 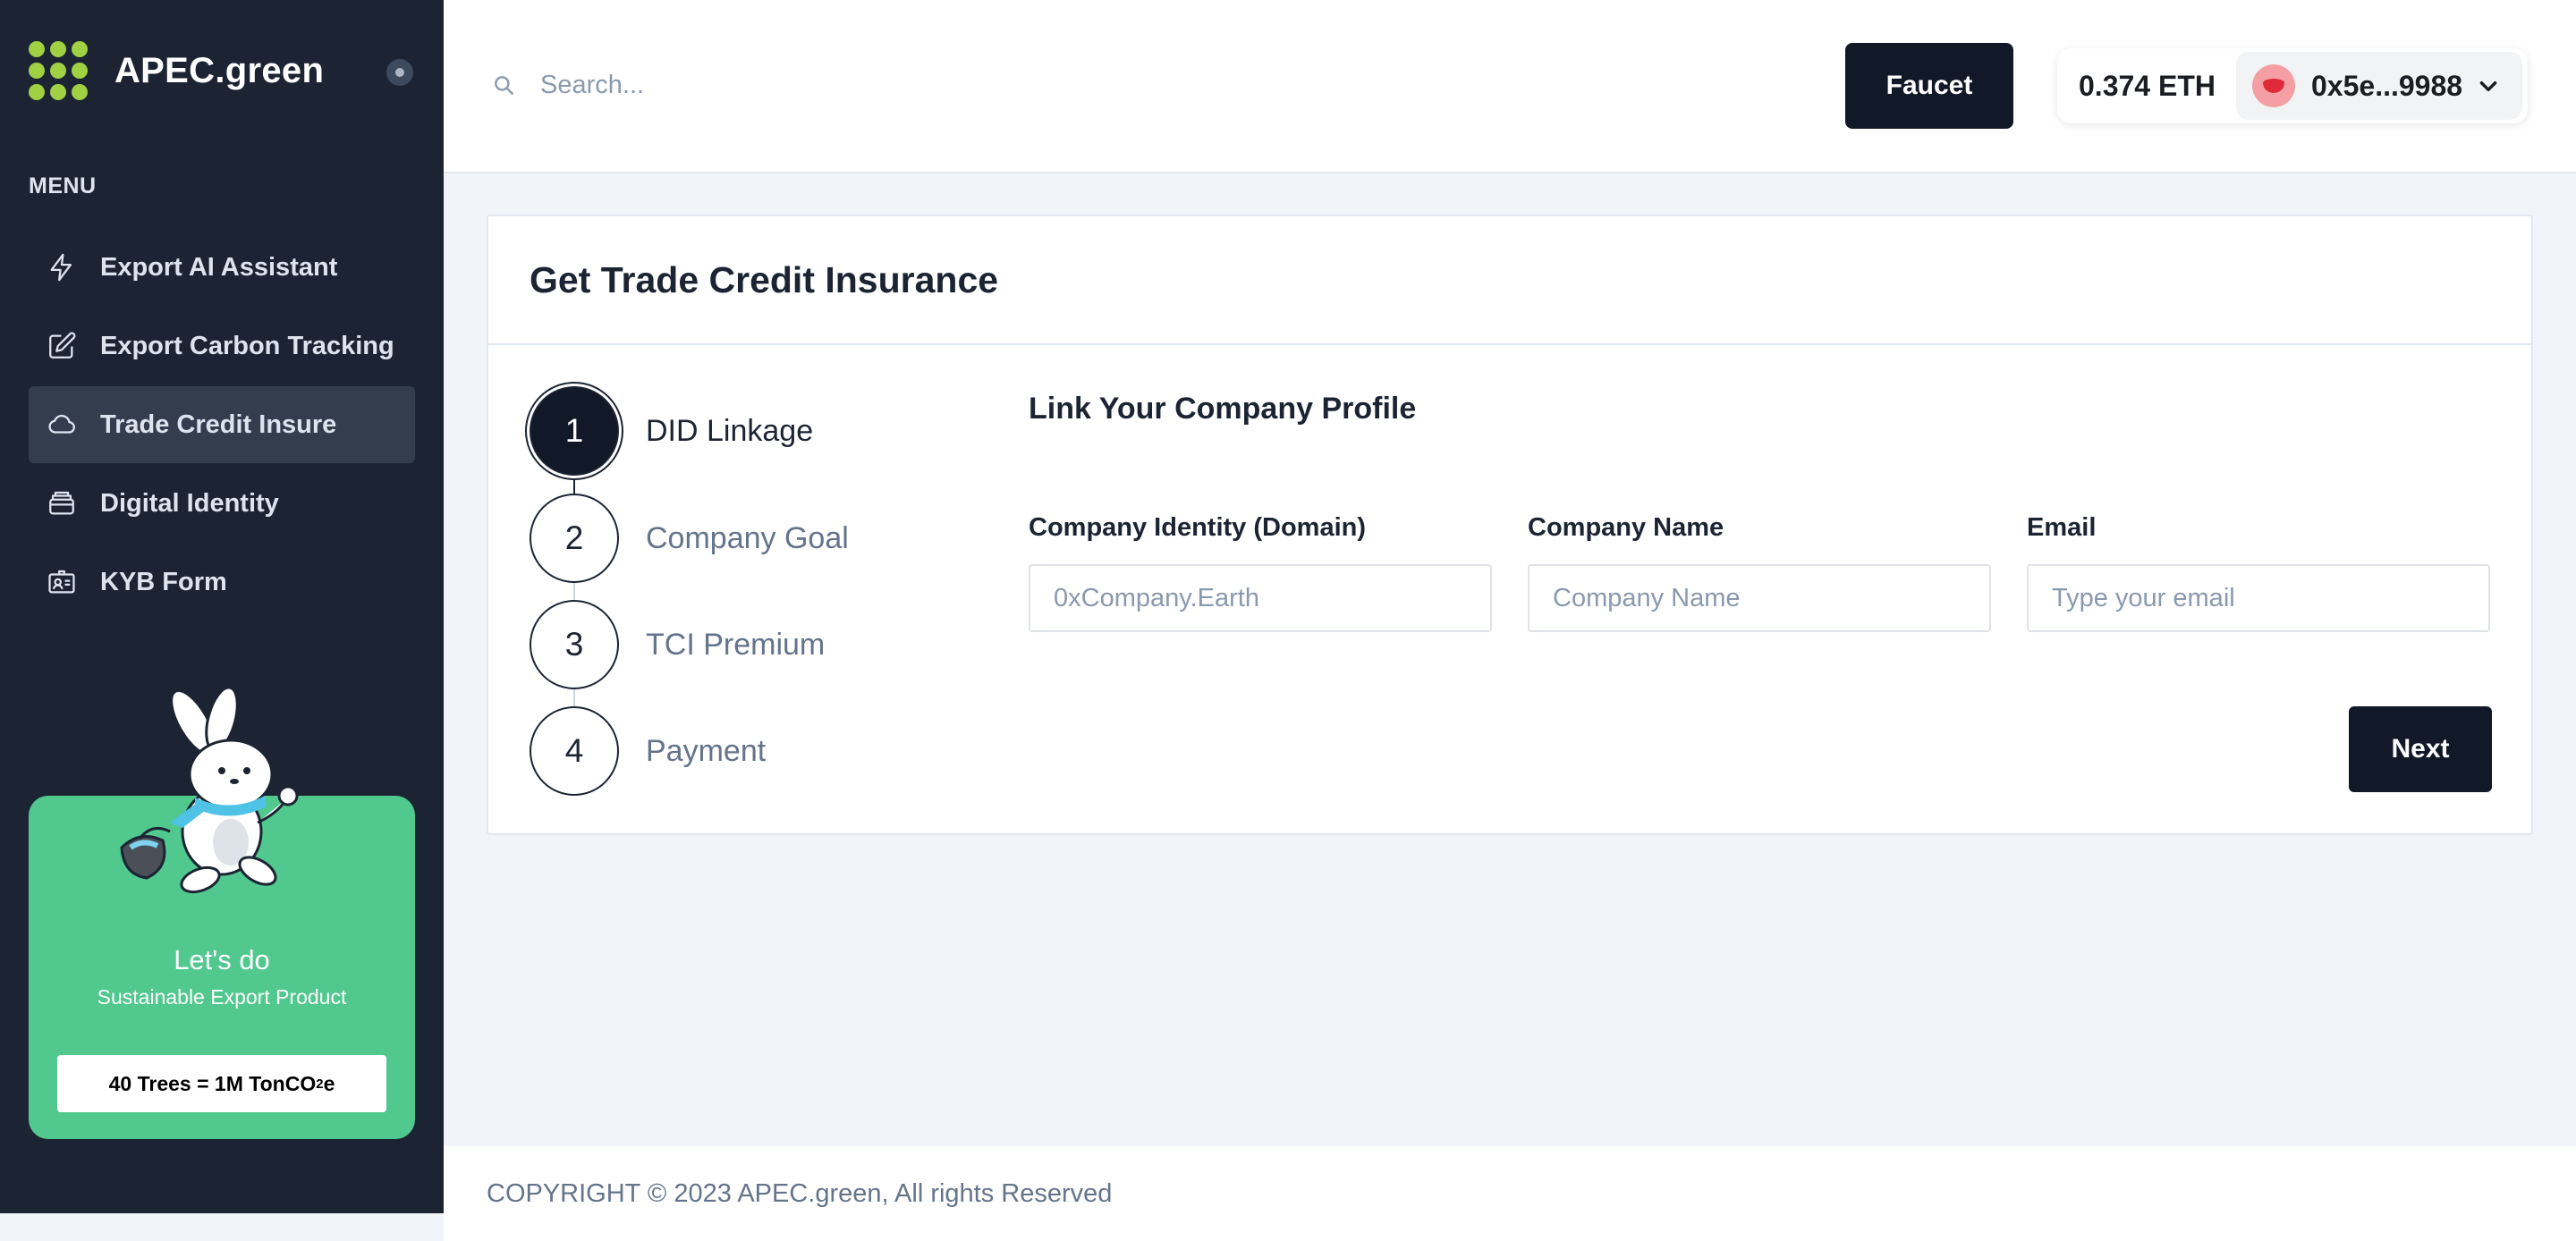 I want to click on page-title: Get Trade Credit Insurance, so click(x=764, y=279).